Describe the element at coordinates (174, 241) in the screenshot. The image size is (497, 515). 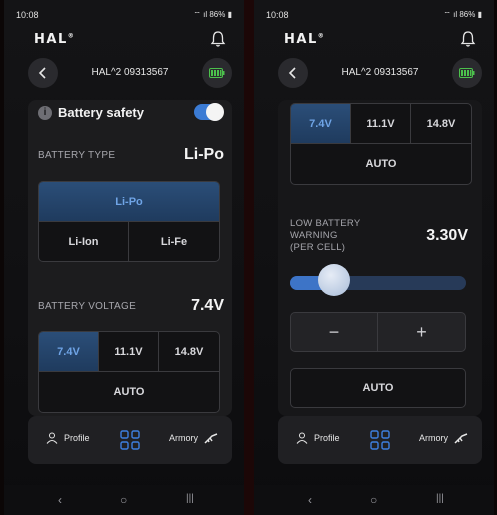
I see `battery-type-option-life: Li-Fe` at that location.